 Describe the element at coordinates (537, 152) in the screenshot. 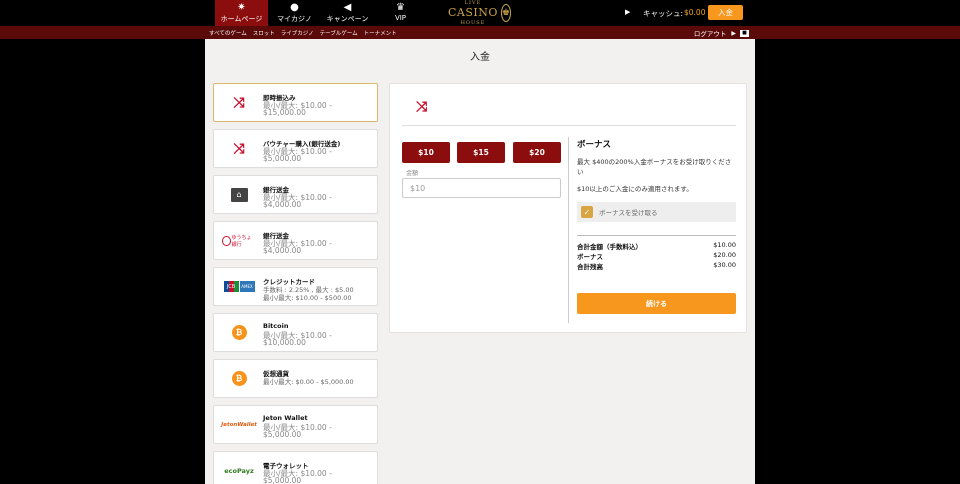

I see `amount-button-20: $20` at that location.